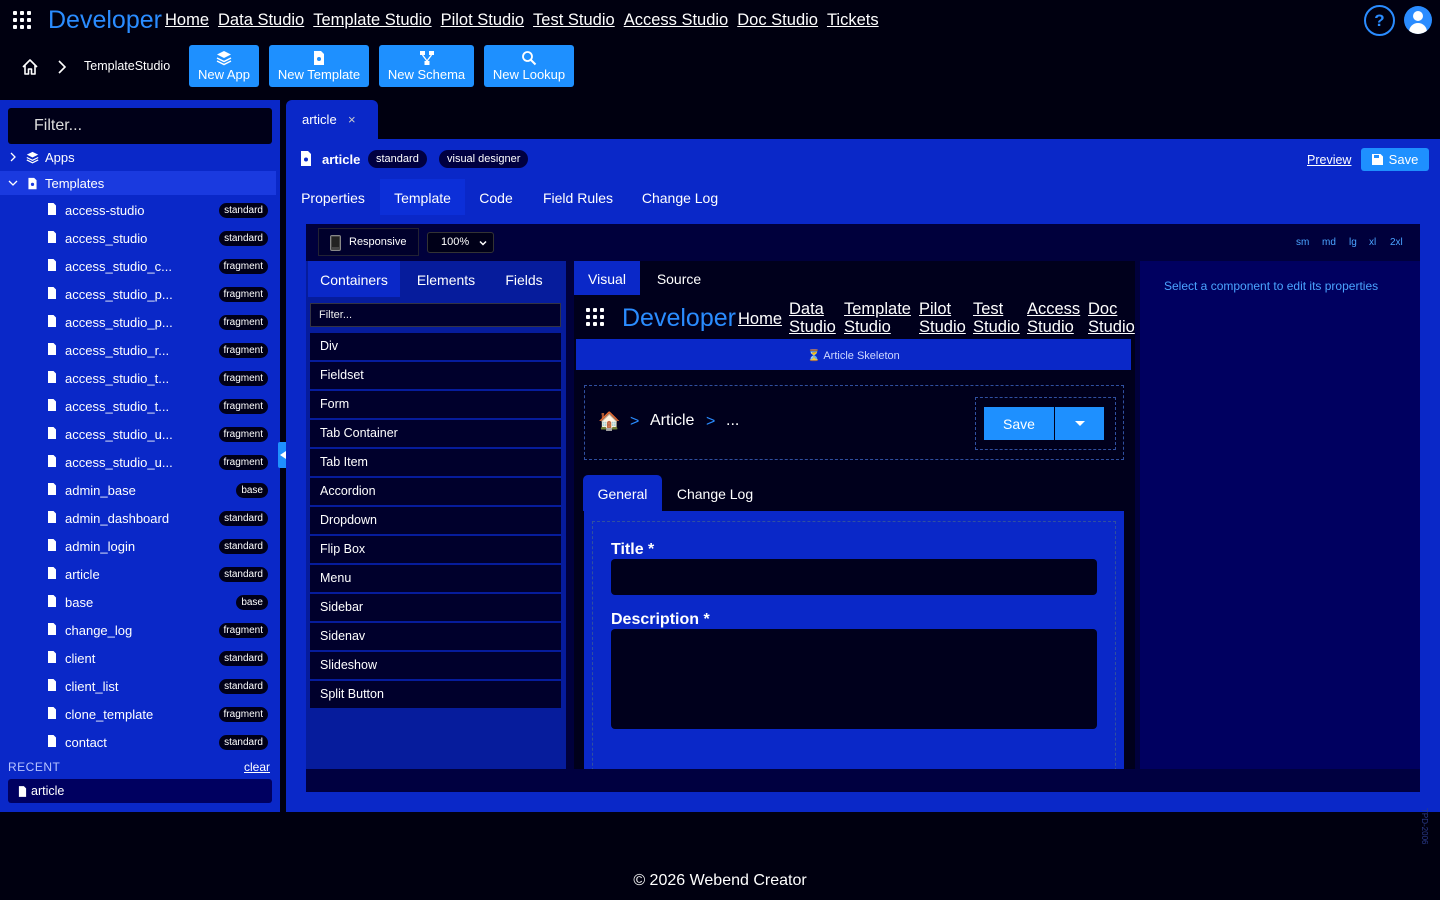  I want to click on home-icon: 🏠, so click(609, 421).